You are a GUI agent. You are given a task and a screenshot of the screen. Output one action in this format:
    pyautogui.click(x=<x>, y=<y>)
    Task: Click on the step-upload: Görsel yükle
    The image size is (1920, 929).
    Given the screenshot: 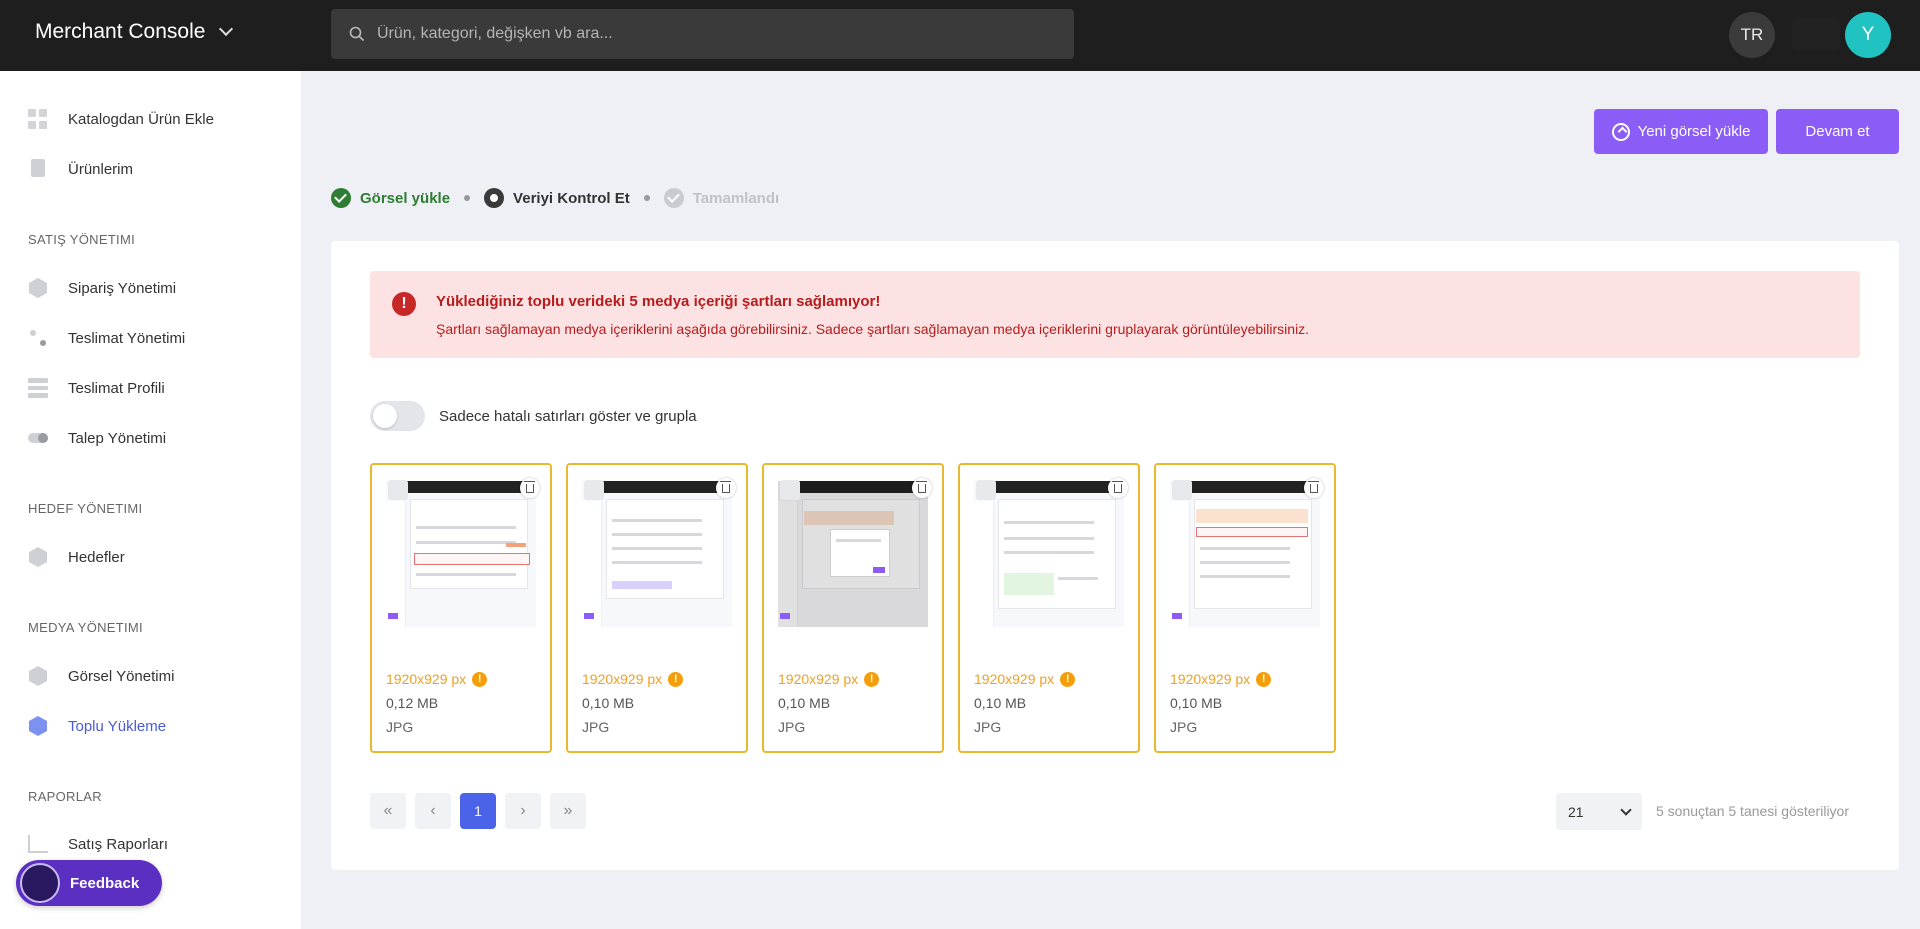 What is the action you would take?
    pyautogui.click(x=390, y=198)
    